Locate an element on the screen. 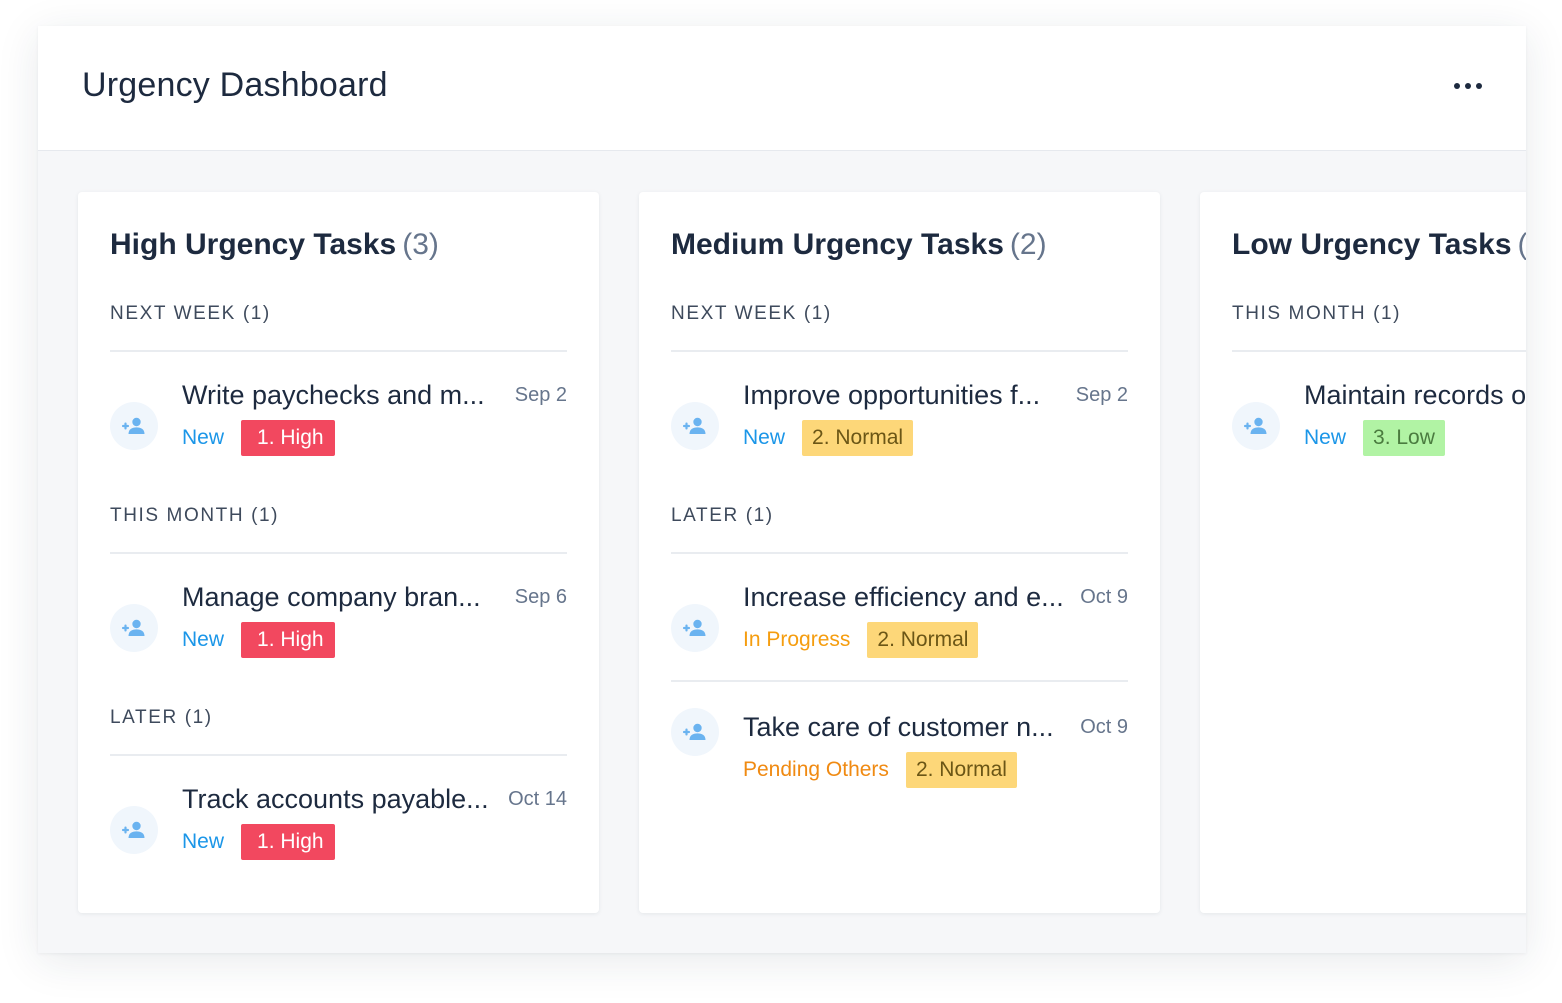 The image size is (1562, 1003). column-title-text: Low Urgency Tasks is located at coordinates (1372, 244).